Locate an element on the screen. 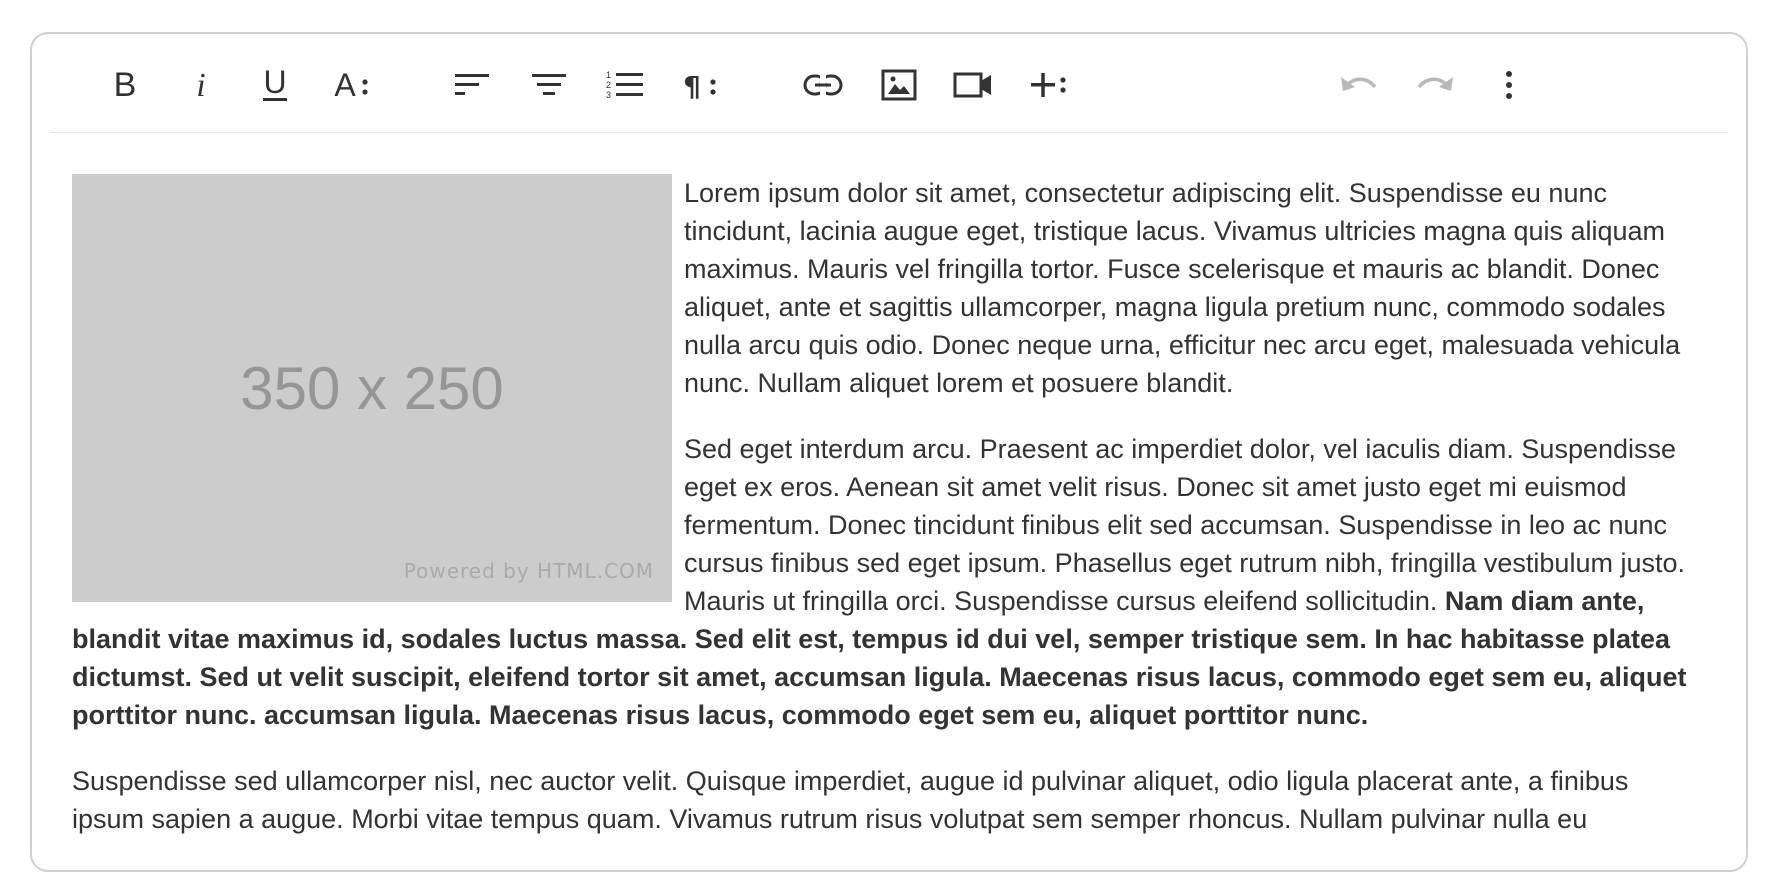  more-options-button is located at coordinates (1509, 85).